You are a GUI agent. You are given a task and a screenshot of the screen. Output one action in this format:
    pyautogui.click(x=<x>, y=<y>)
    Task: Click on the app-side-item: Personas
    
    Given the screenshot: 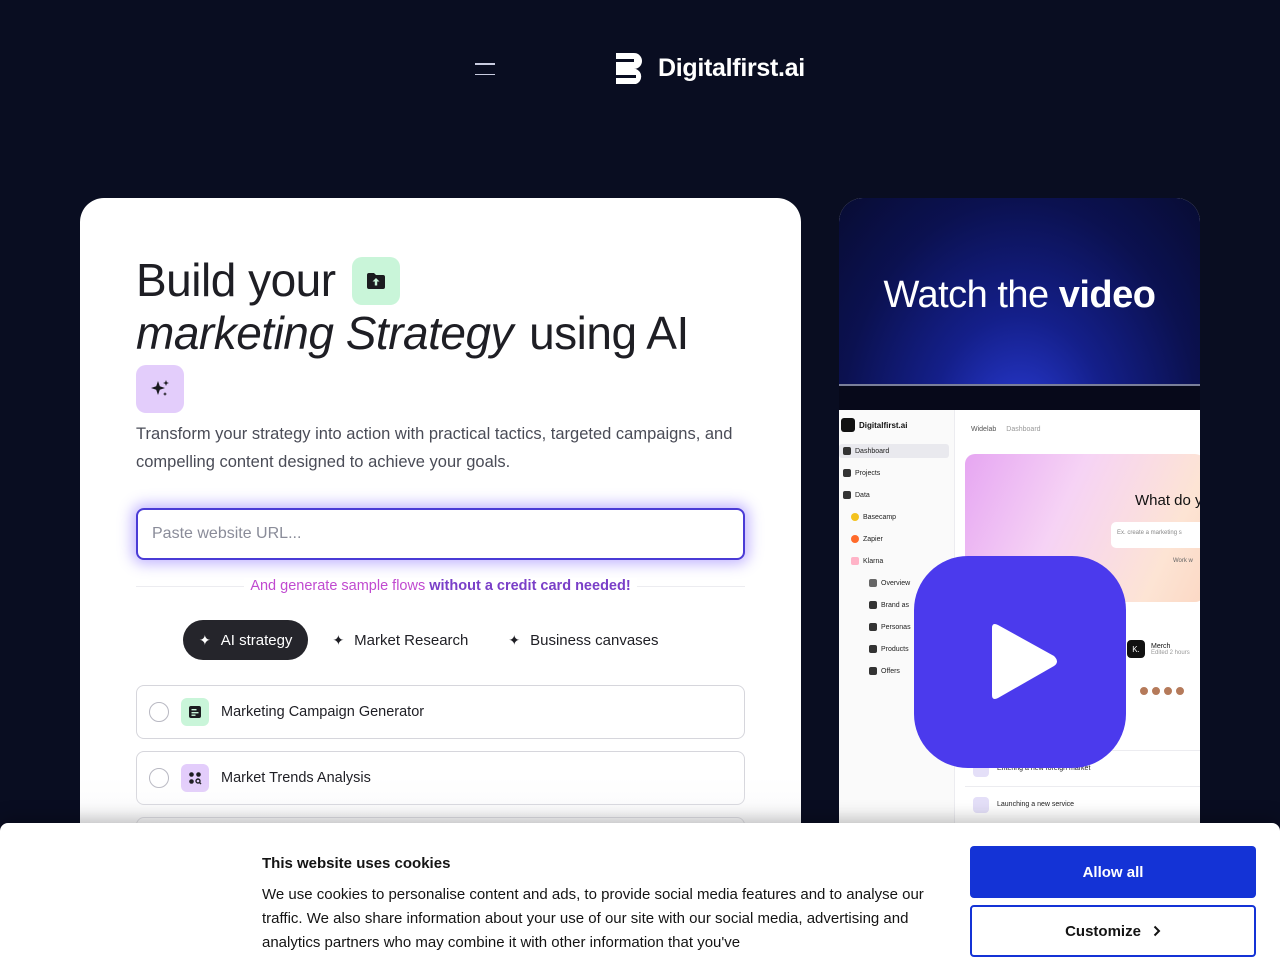 What is the action you would take?
    pyautogui.click(x=890, y=627)
    